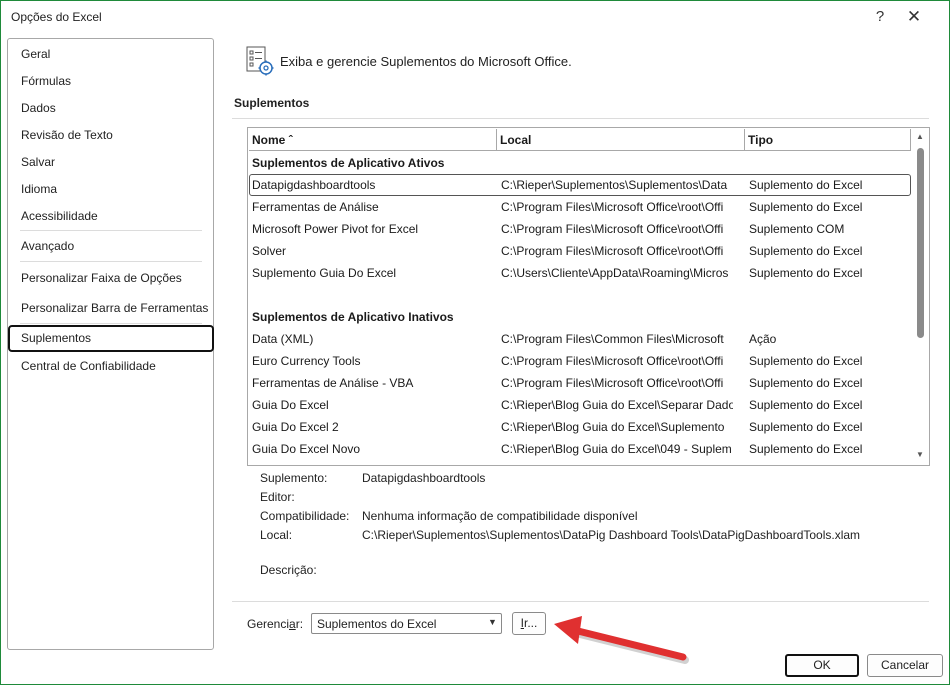 The width and height of the screenshot is (950, 685). I want to click on detail-label-addin: Suplemento:, so click(294, 478).